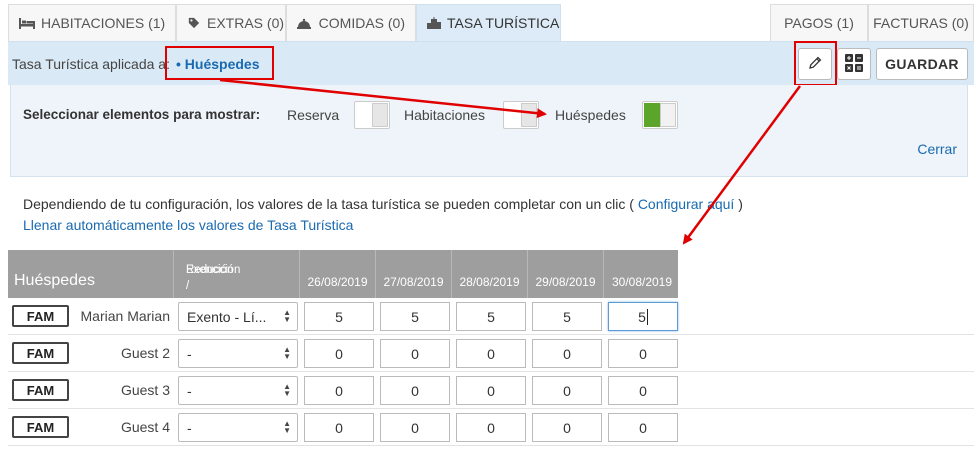 Image resolution: width=976 pixels, height=452 pixels. I want to click on guest-name: Guest 4, so click(145, 427).